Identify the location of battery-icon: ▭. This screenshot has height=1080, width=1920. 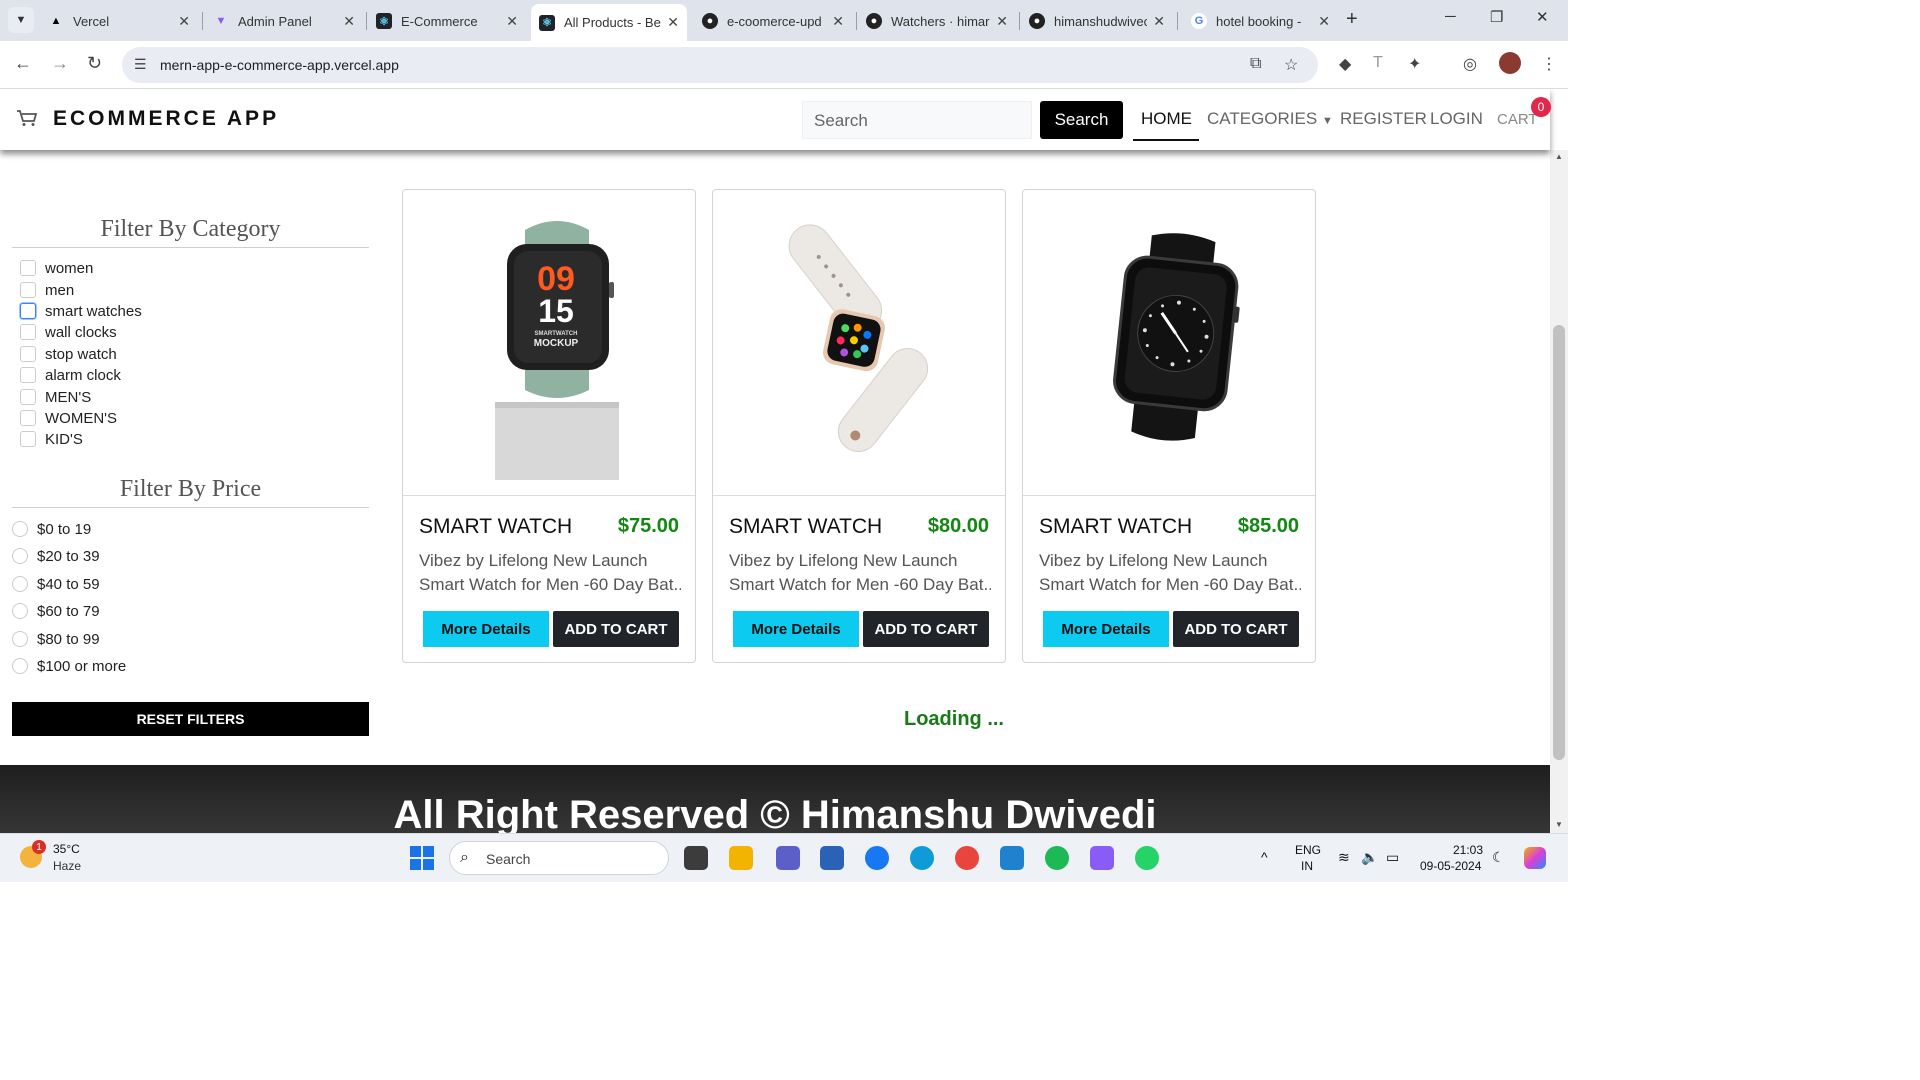
(1392, 857).